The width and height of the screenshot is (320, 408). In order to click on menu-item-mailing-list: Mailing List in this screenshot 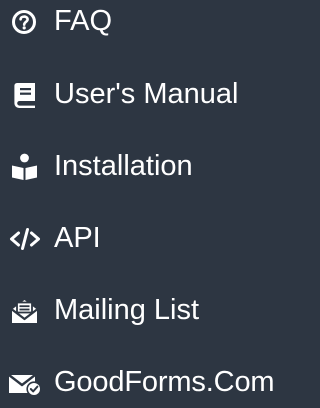, I will do `click(147, 310)`.